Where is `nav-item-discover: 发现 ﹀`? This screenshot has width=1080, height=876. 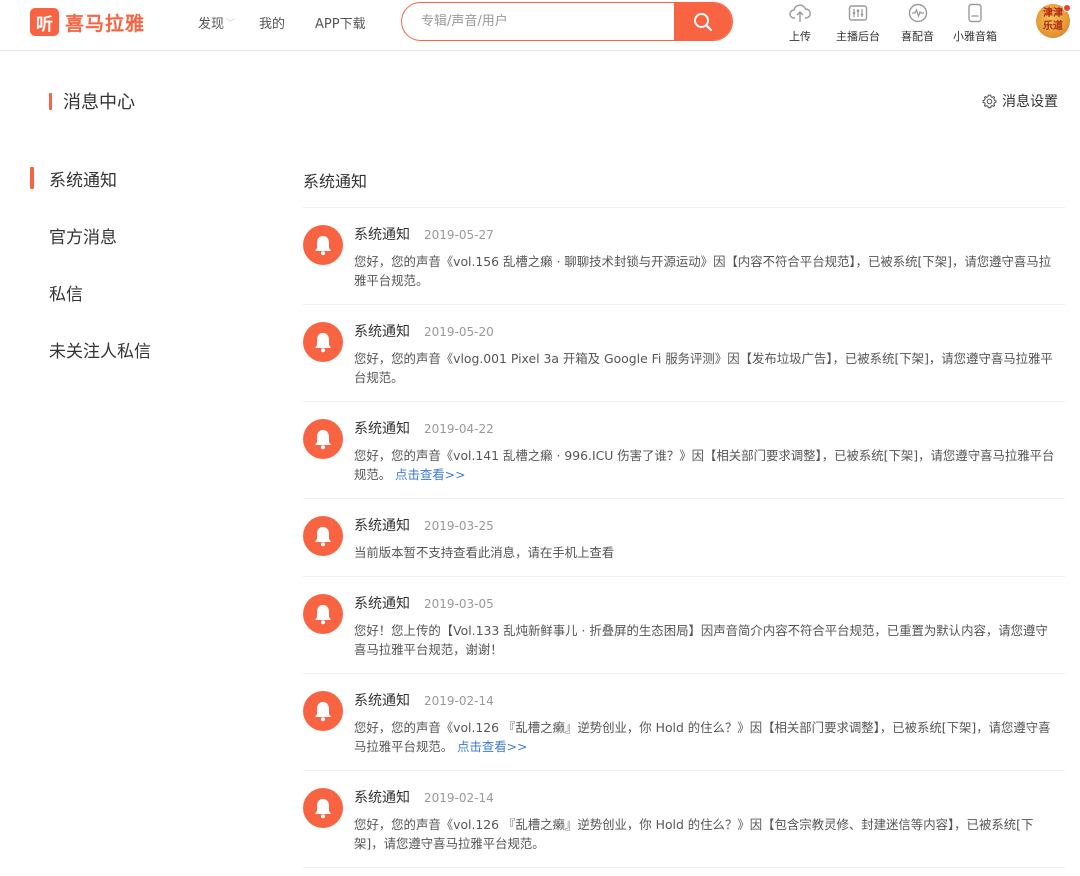 nav-item-discover: 发现 ﹀ is located at coordinates (228, 22).